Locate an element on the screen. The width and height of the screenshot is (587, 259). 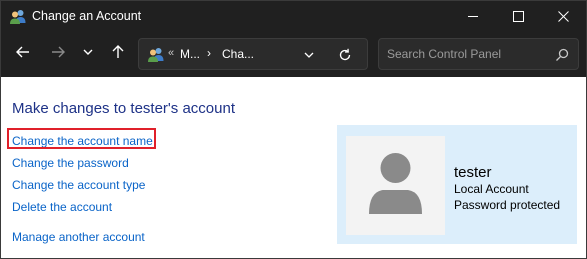
title-bar: Change an Account is located at coordinates (293, 16).